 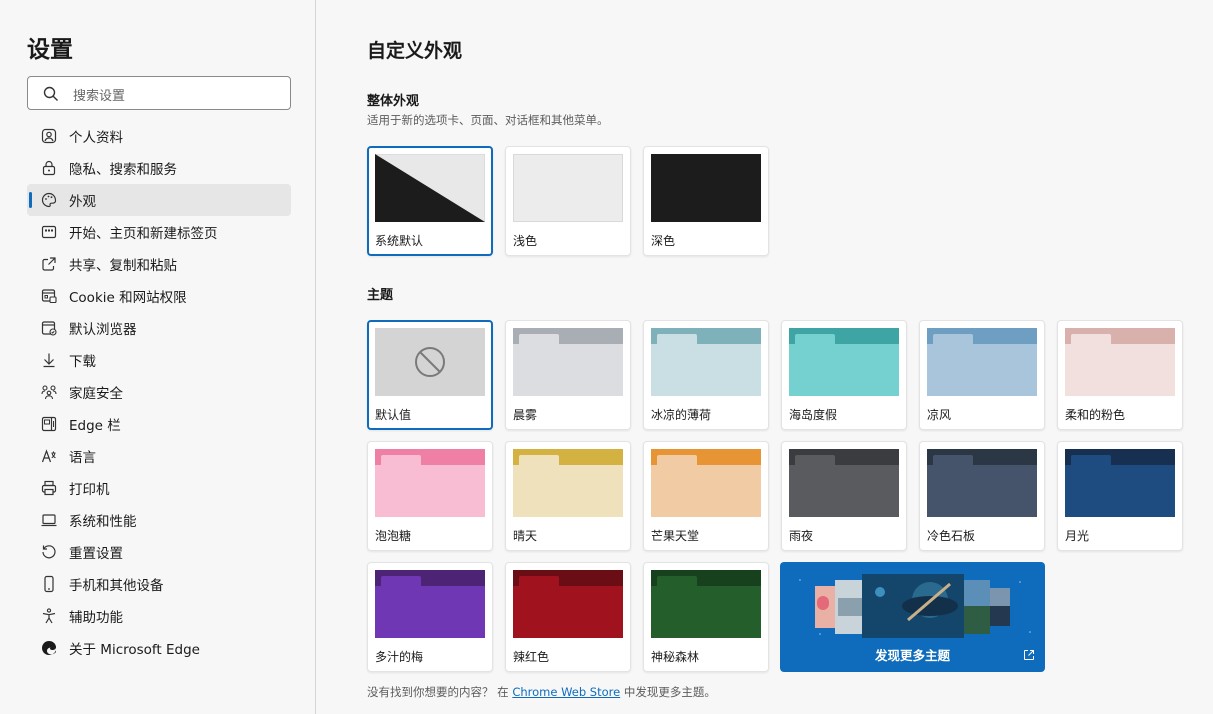 I want to click on default-browser-icon, so click(x=49, y=328).